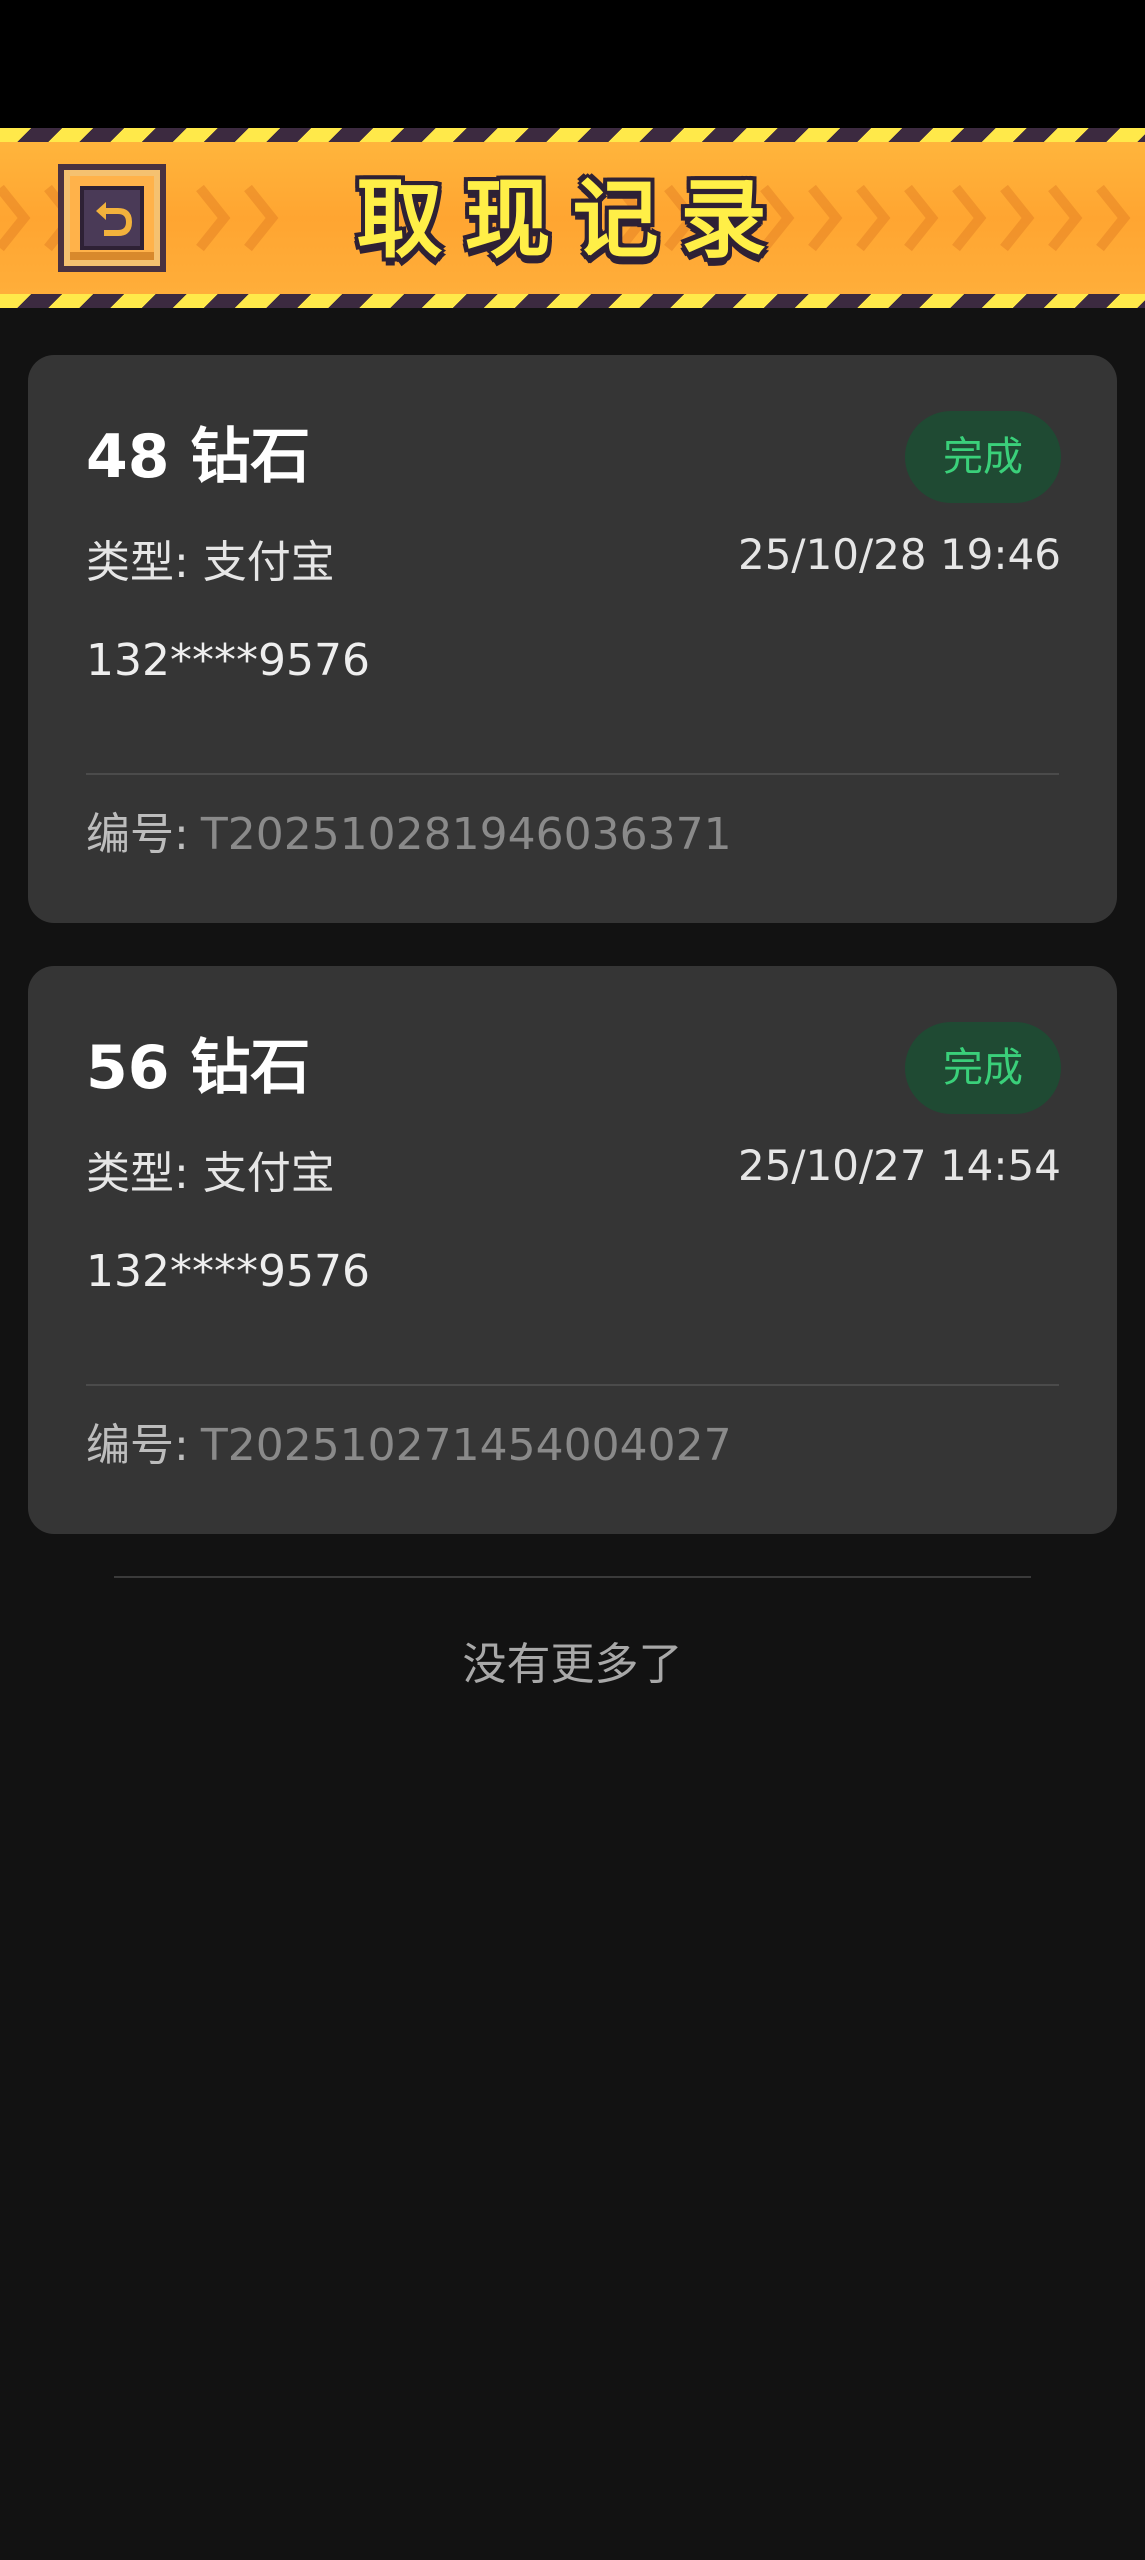  Describe the element at coordinates (899, 554) in the screenshot. I see `record-time: 25/10/28 19:46` at that location.